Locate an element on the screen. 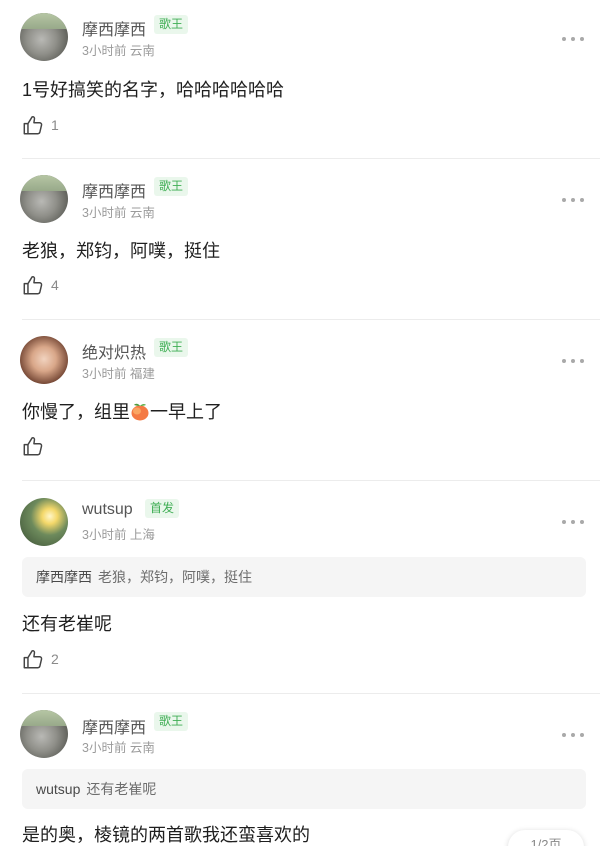 This screenshot has width=600, height=846. comment-text: 还有老崔呢 is located at coordinates (67, 624).